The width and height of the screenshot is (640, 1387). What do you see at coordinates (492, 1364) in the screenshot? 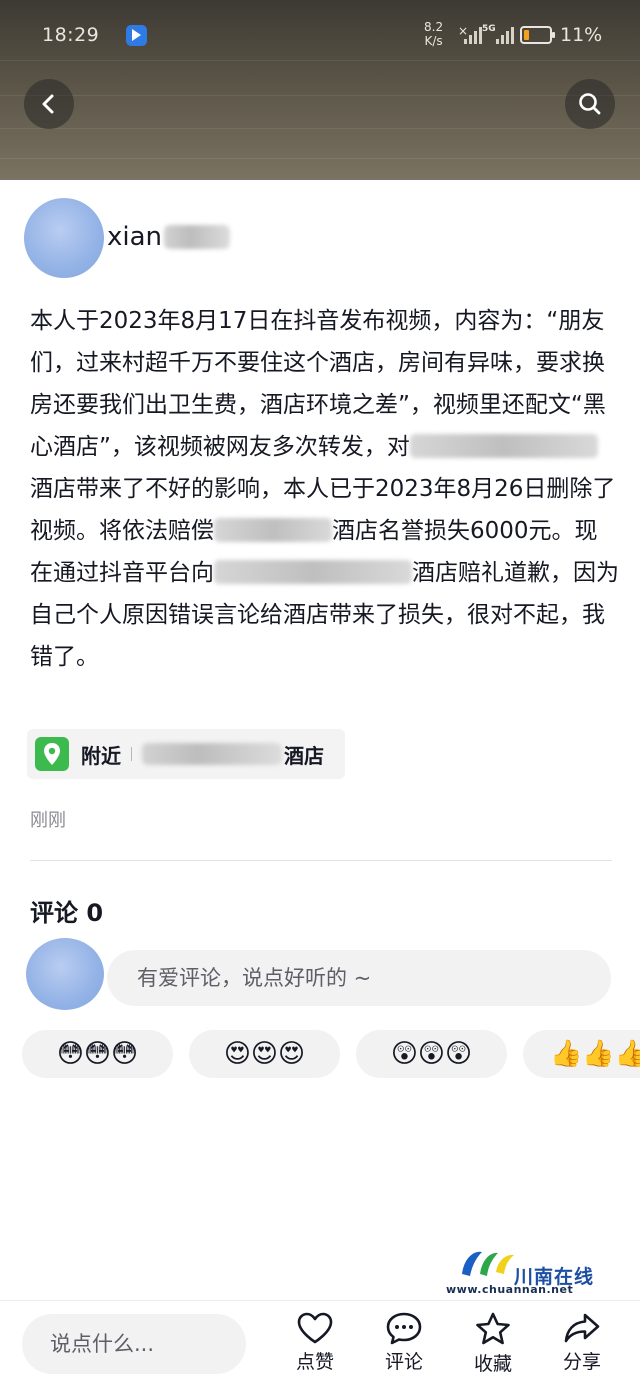
I see `favorite-label: 收藏` at bounding box center [492, 1364].